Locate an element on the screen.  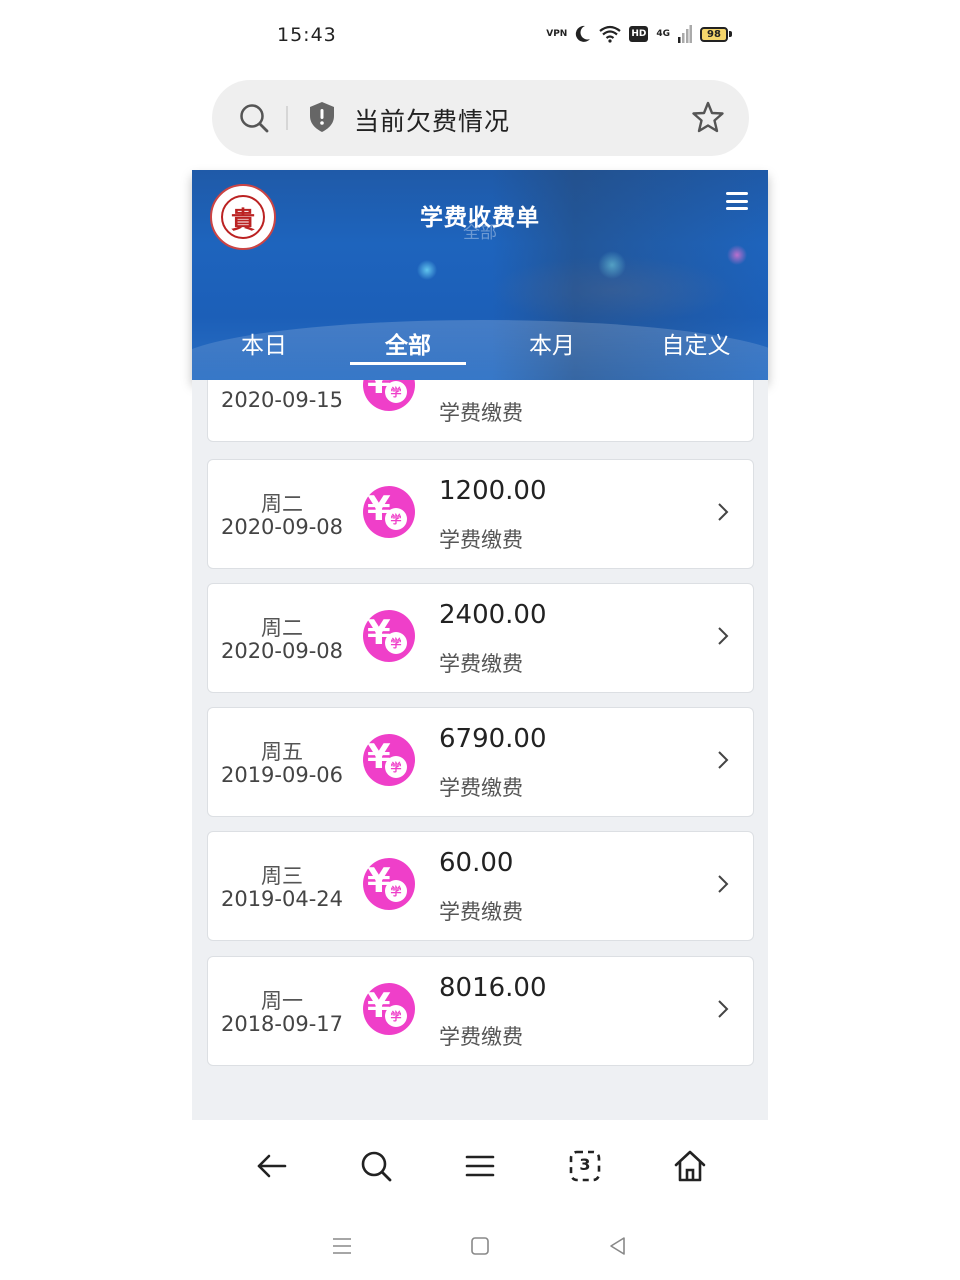
star-icon is located at coordinates (708, 117).